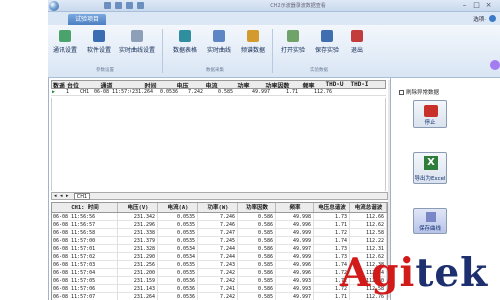 The width and height of the screenshot is (500, 300). I want to click on row-timestamp: 06-08 11:56:57, so click(85, 224).